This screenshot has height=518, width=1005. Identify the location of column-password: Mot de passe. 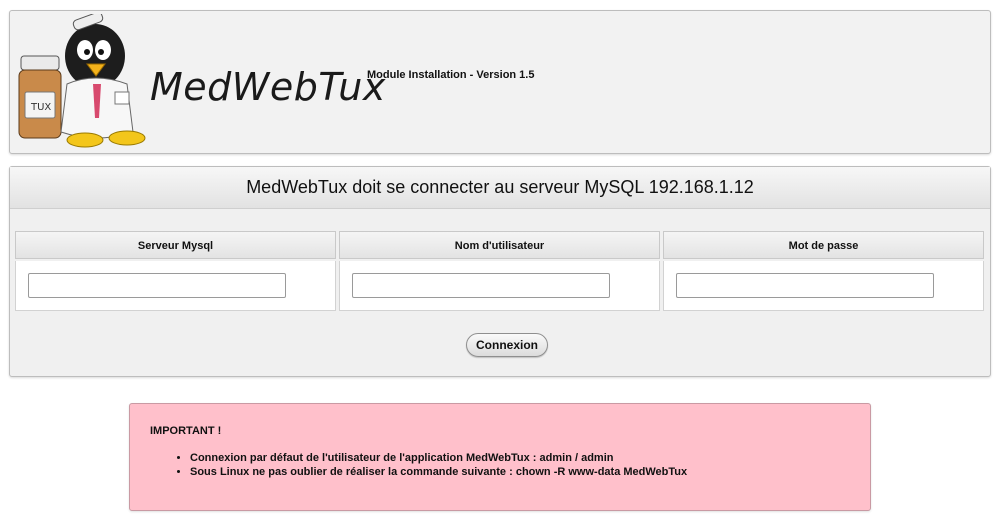
(823, 271).